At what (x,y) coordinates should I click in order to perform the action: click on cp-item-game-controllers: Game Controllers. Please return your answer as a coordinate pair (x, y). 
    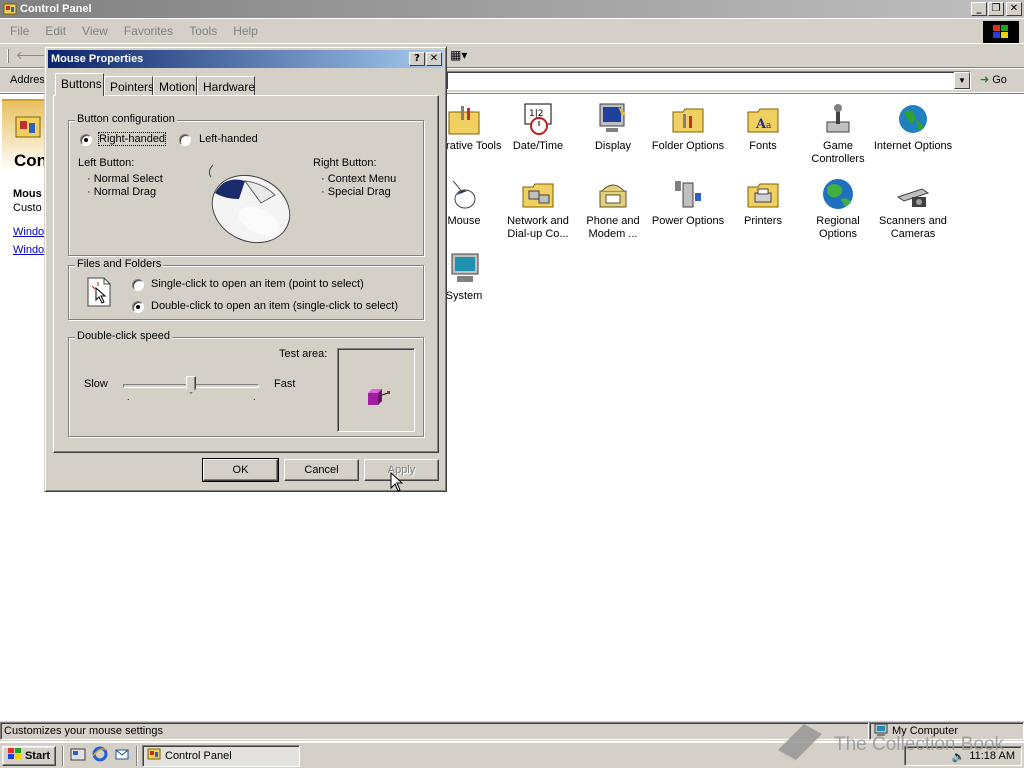
    Looking at the image, I should click on (838, 134).